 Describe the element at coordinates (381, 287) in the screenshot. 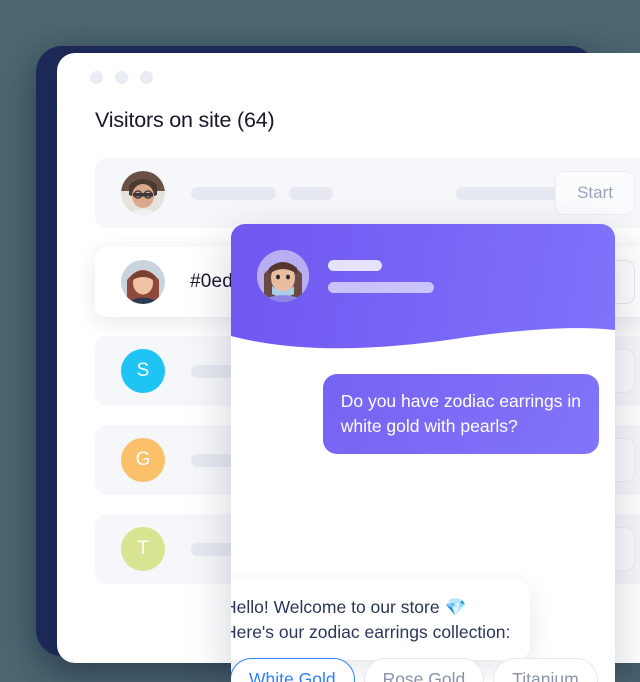

I see `agent-status-skeleton` at that location.